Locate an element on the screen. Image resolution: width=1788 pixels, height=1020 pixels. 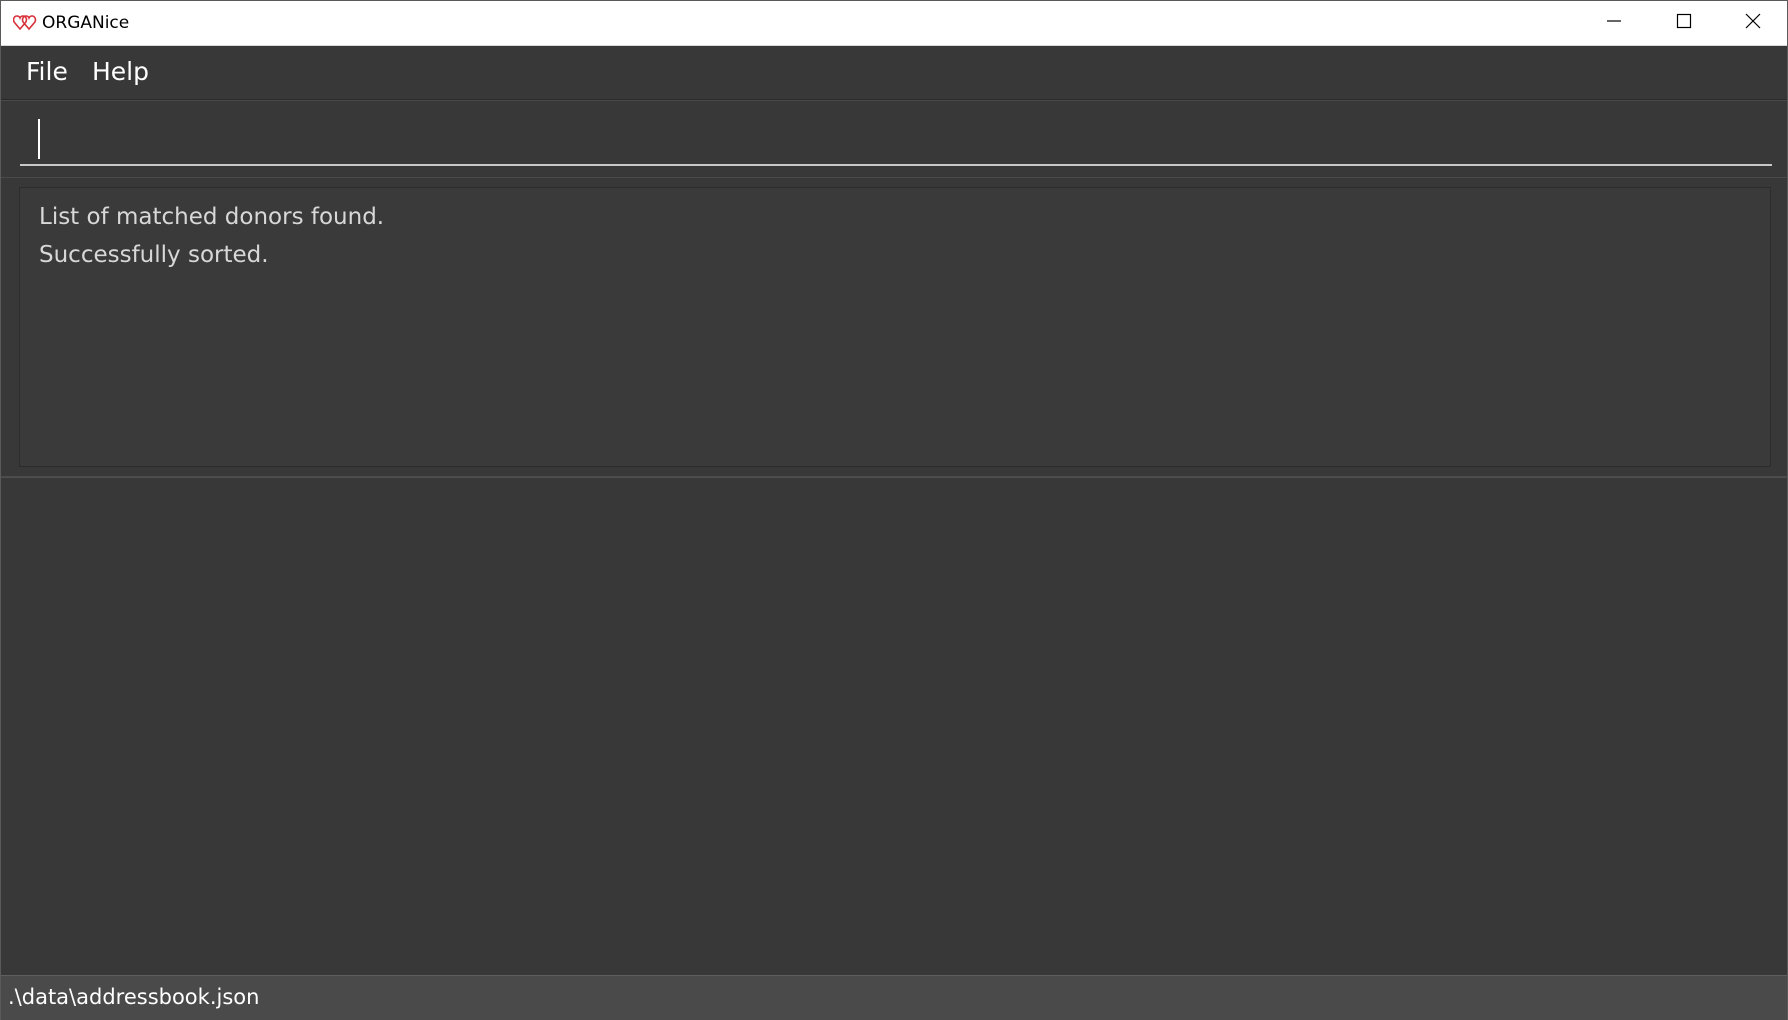
title-bar: ORGANice is located at coordinates (894, 23).